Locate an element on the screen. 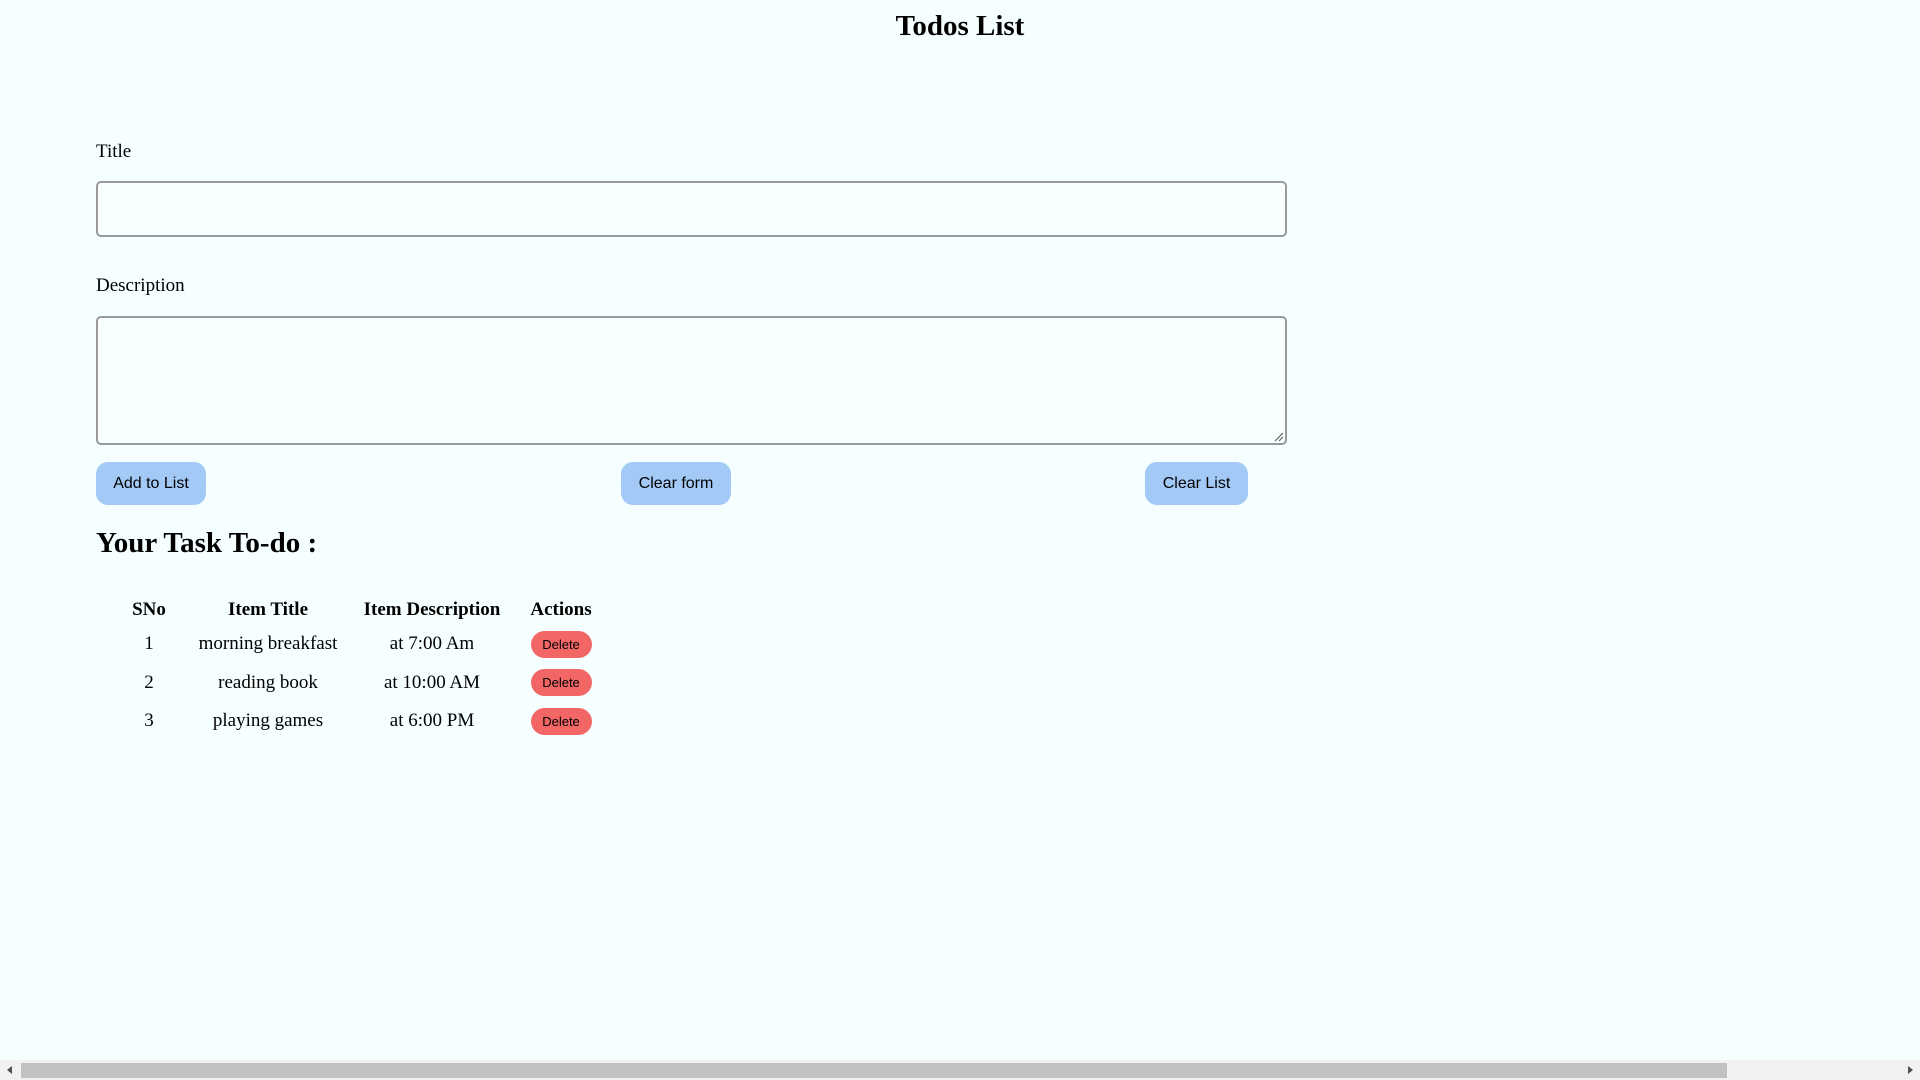 The height and width of the screenshot is (1080, 1920). row-sno: 3 is located at coordinates (149, 721).